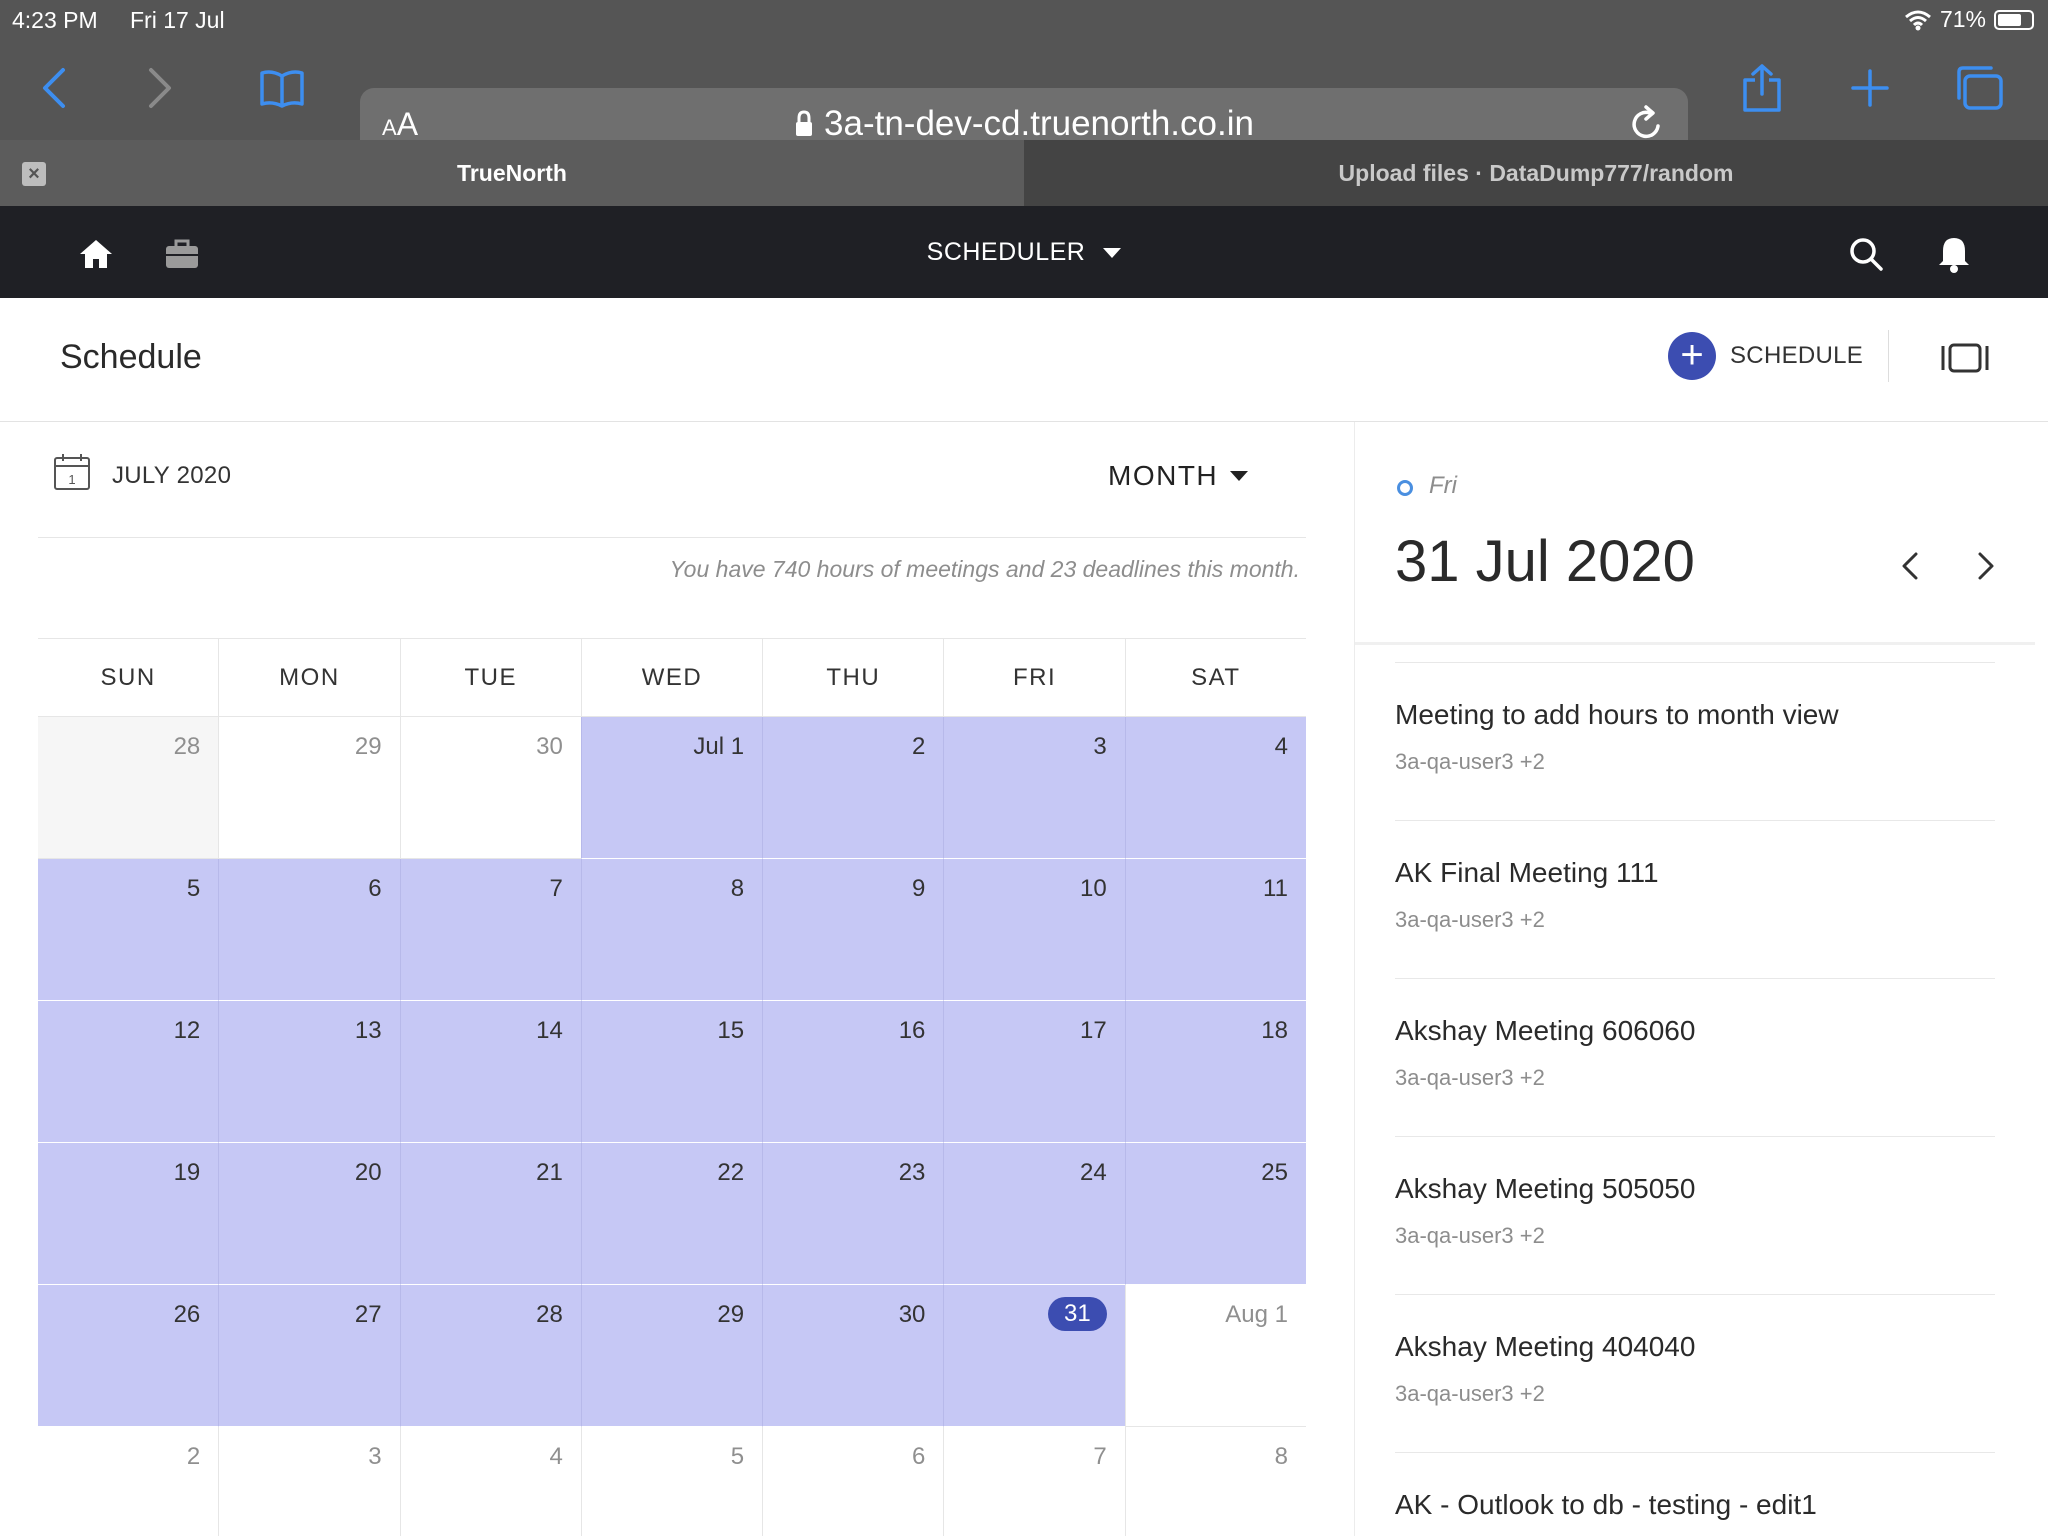 The image size is (2048, 1536). Describe the element at coordinates (1281, 746) in the screenshot. I see `day-number: 4` at that location.